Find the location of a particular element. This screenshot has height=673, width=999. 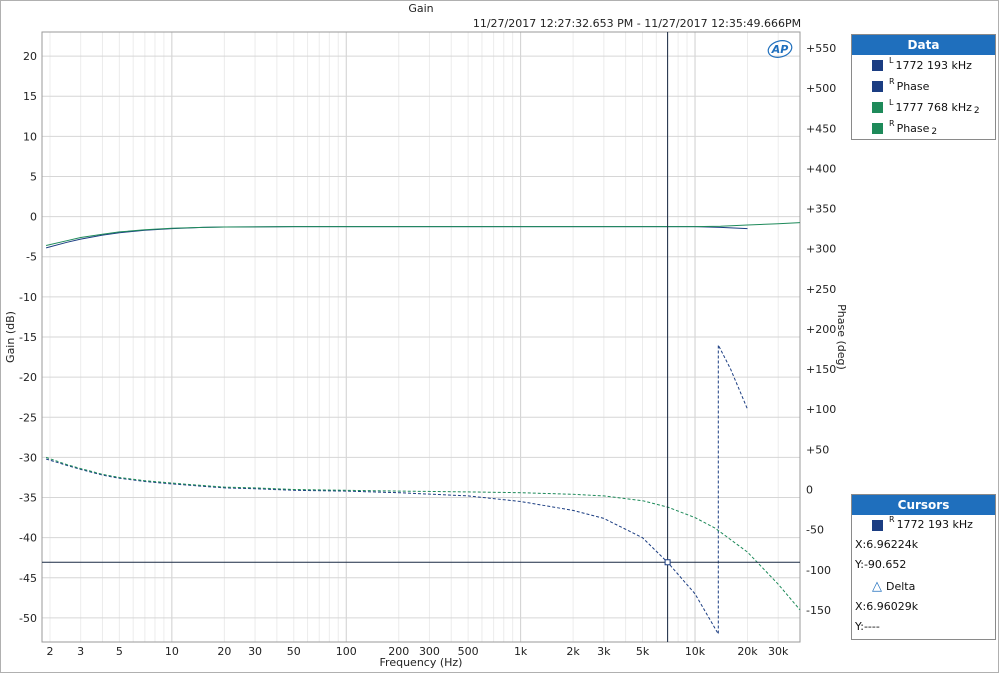

cursor-x-readout: X:6.96224k is located at coordinates (887, 544).